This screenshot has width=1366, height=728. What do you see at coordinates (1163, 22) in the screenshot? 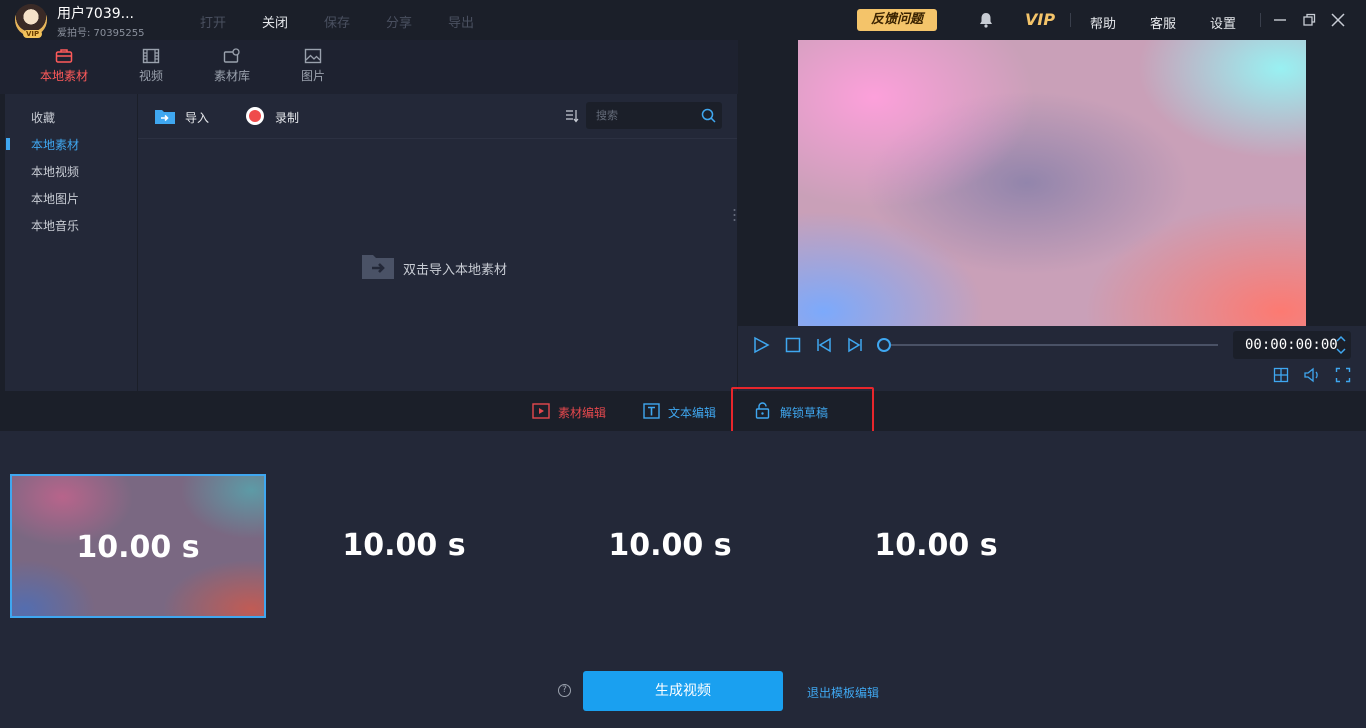
I see `service-link: 客服` at bounding box center [1163, 22].